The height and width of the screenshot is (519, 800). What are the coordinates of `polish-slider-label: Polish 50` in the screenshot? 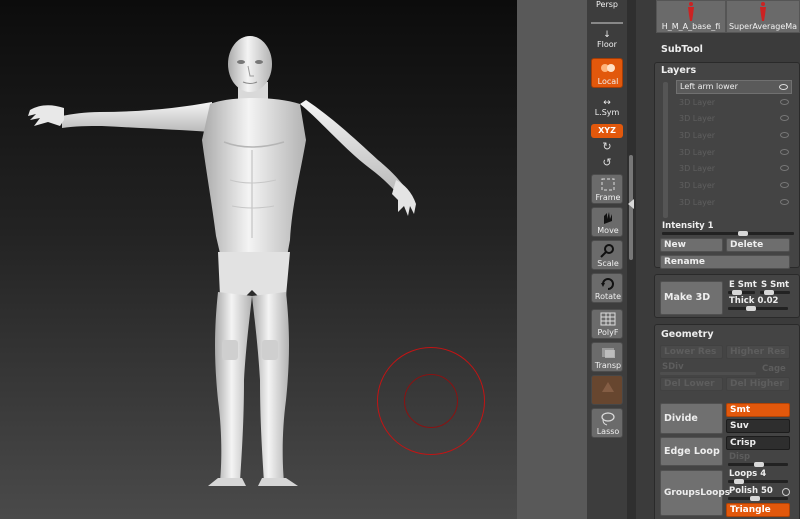 It's located at (751, 491).